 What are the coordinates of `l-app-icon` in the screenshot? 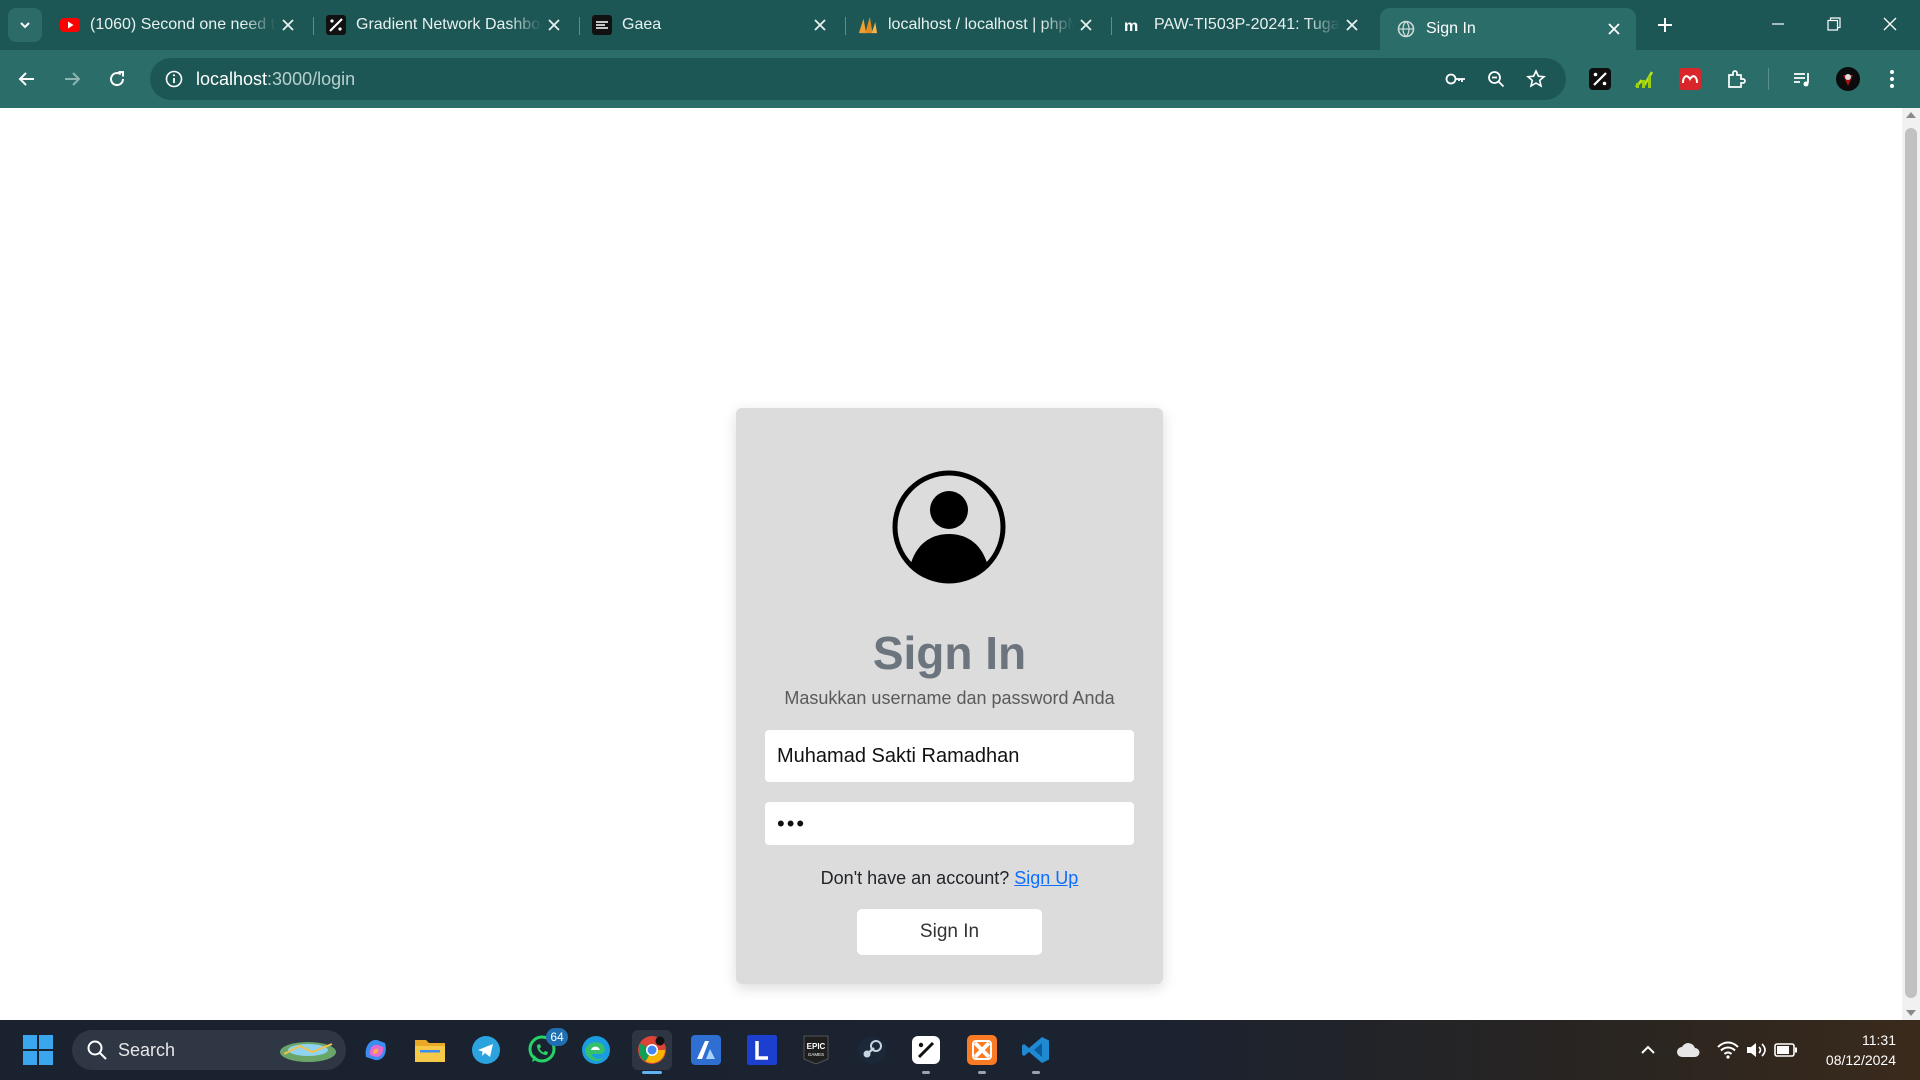 It's located at (762, 1050).